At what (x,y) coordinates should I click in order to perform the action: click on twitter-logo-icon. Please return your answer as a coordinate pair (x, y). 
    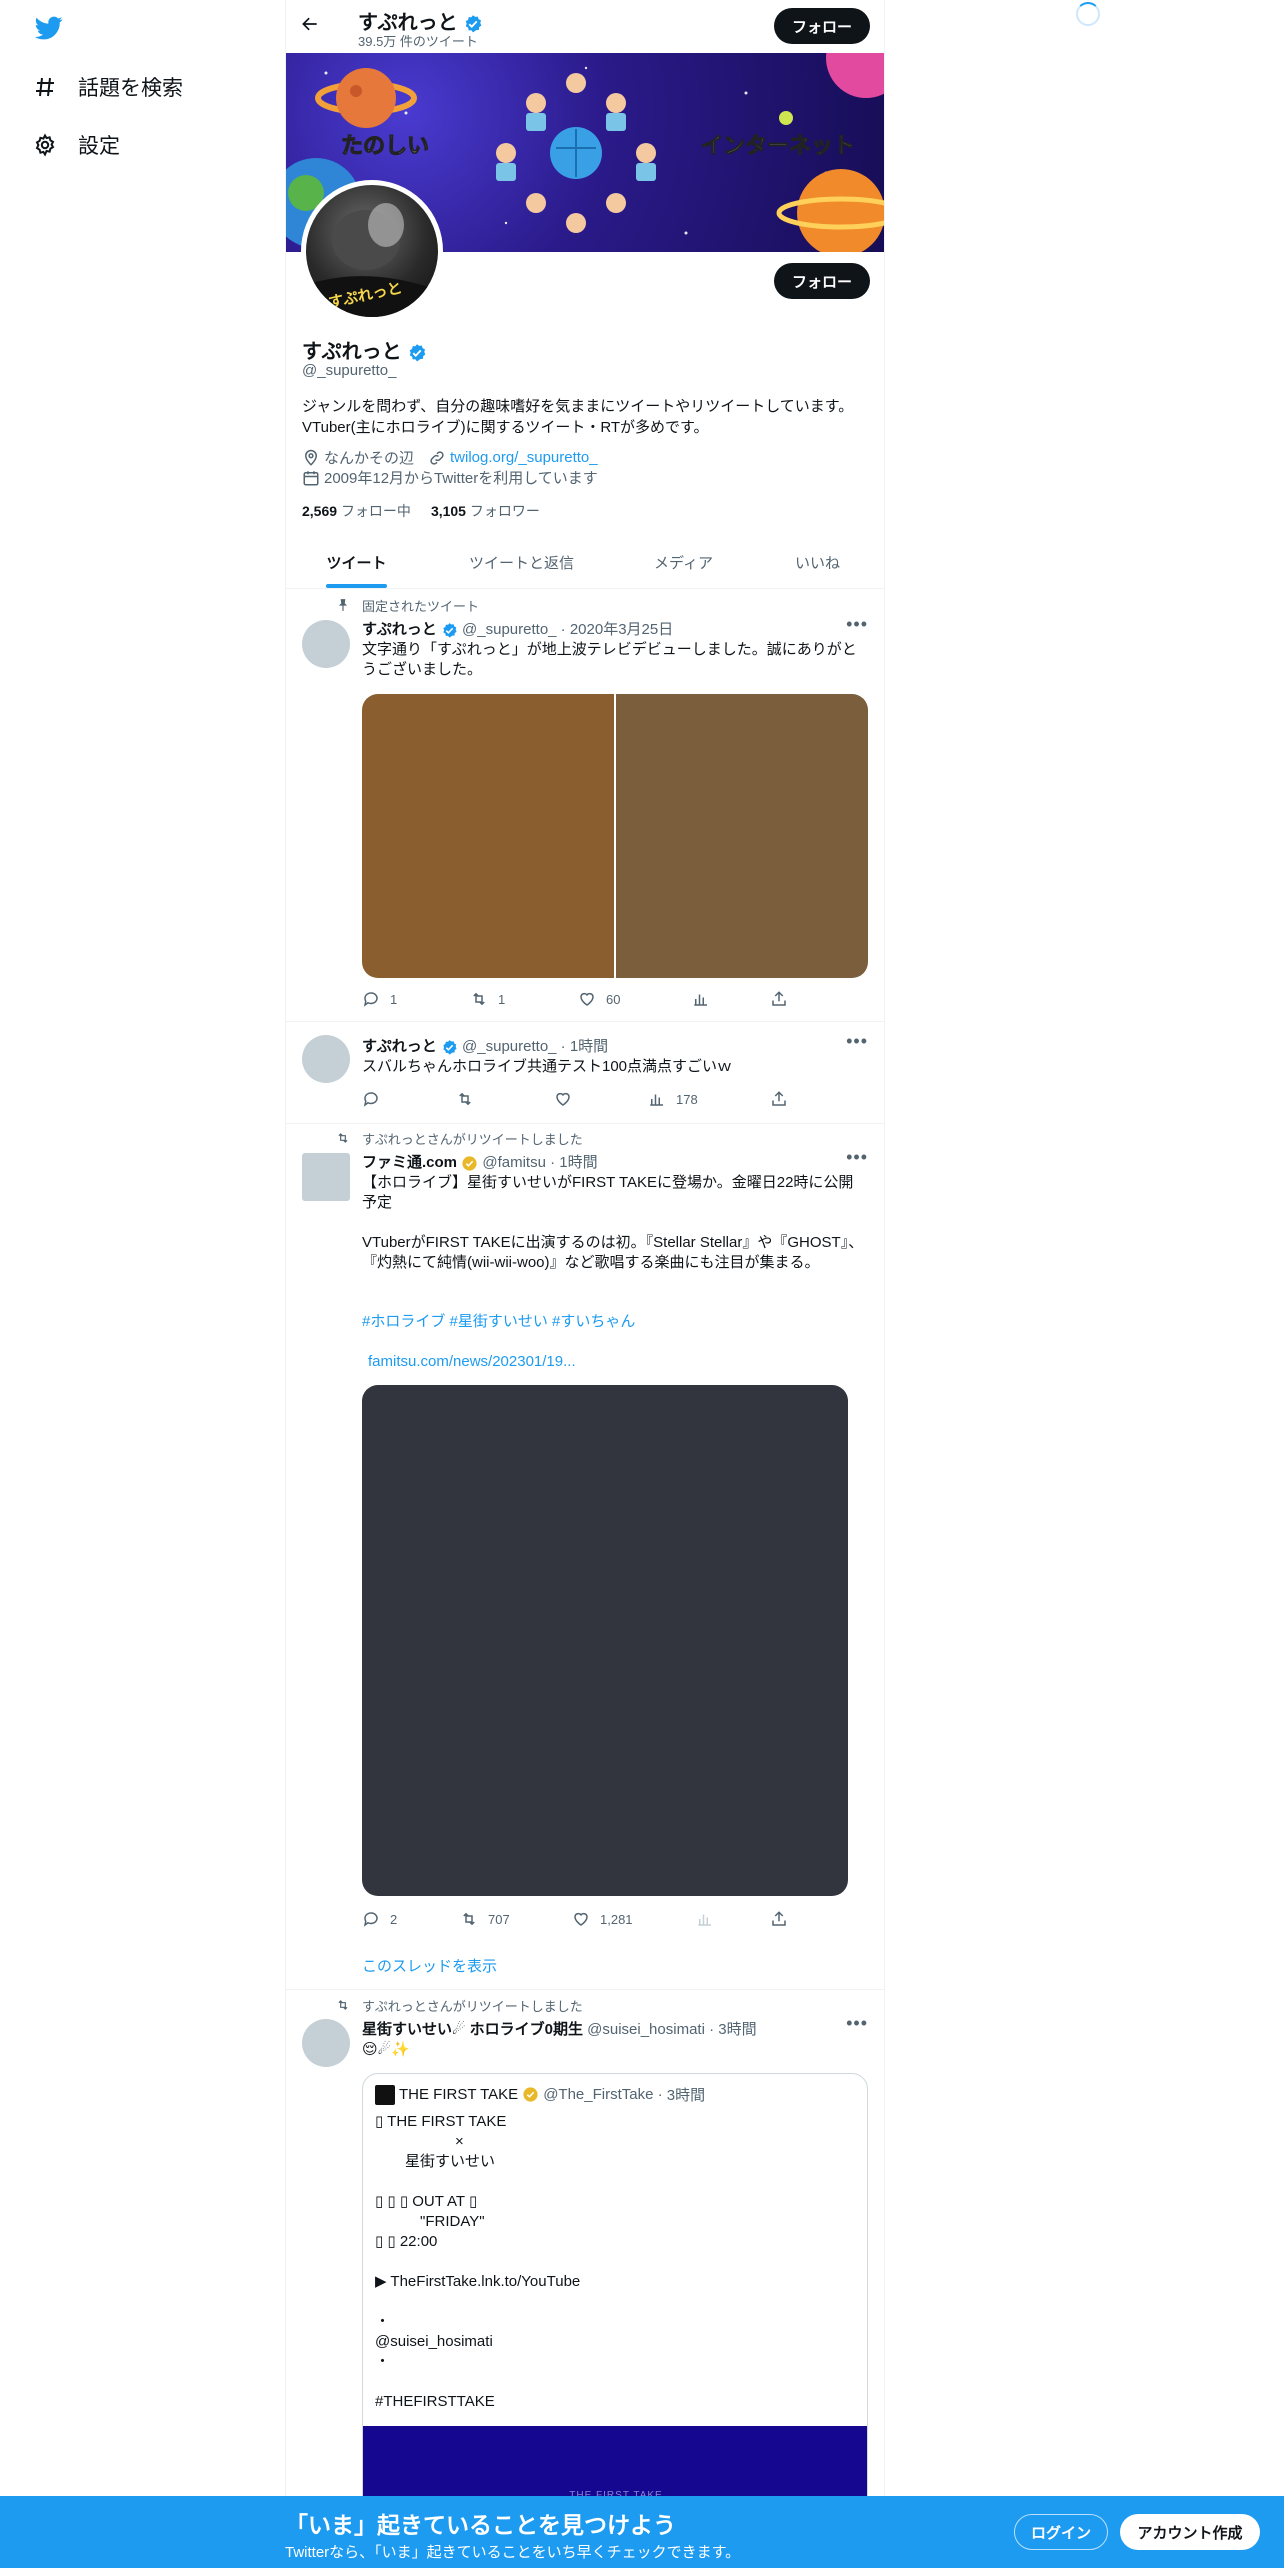
    Looking at the image, I should click on (49, 28).